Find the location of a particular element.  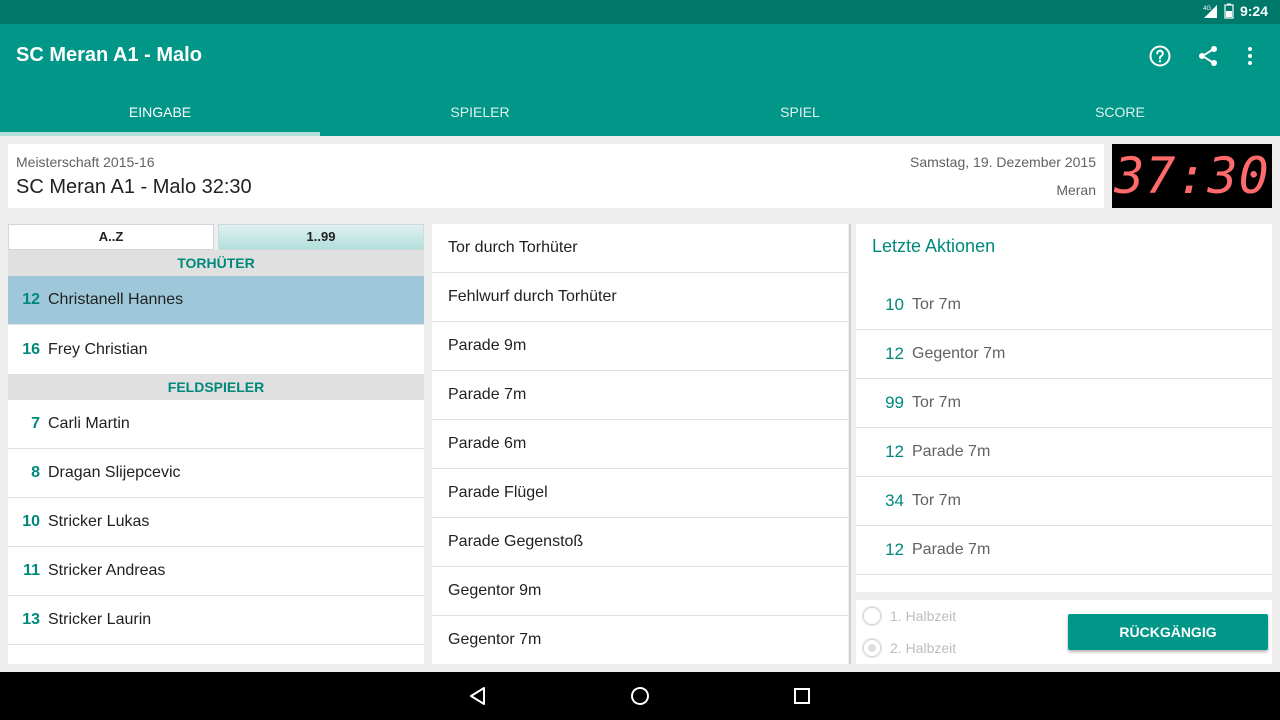

radio-first-half: 1. Halbzeit is located at coordinates (909, 616).